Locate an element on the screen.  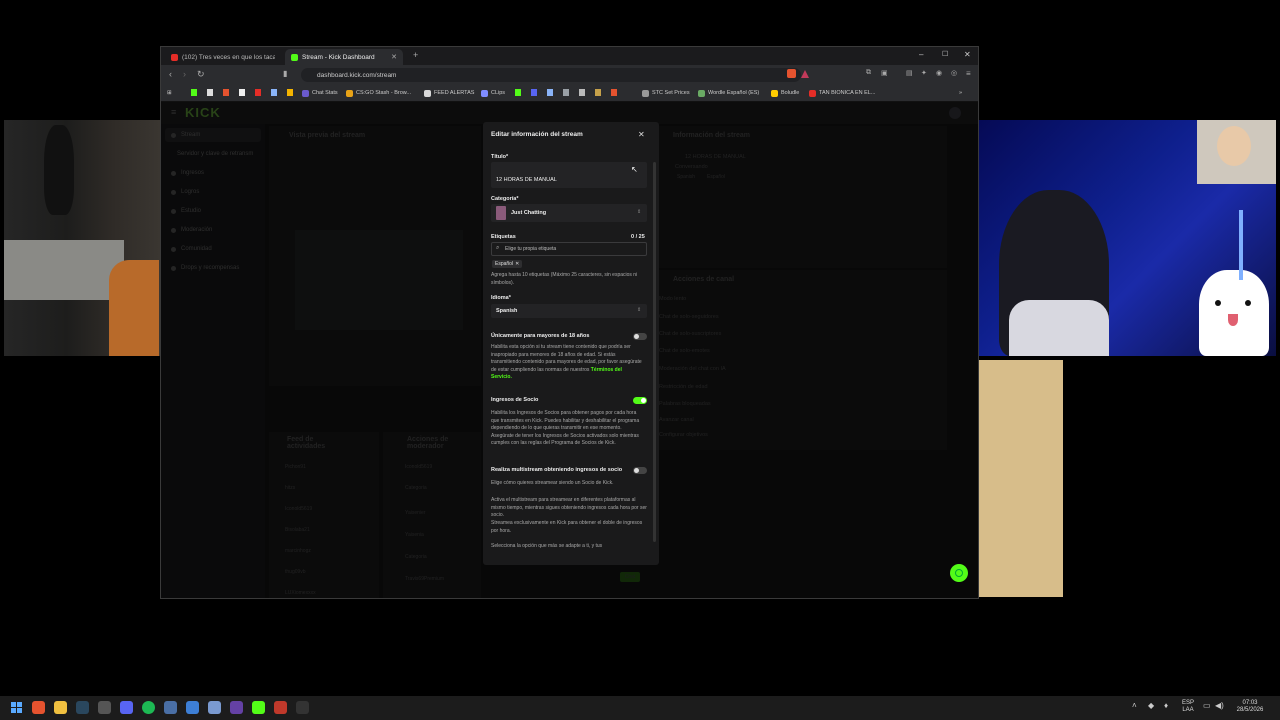
spotify-icon is located at coordinates (148, 707).